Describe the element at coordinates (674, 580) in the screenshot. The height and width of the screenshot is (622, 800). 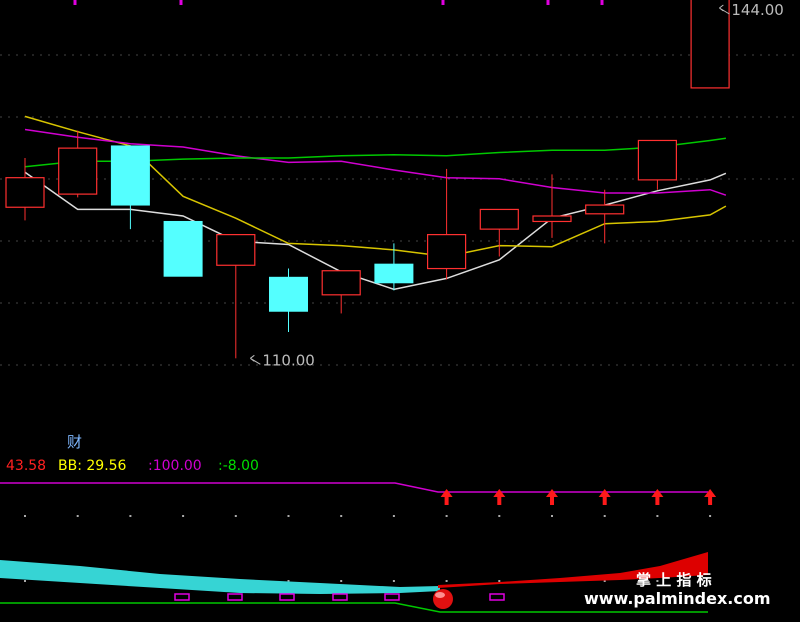
I see `watermark-chinese: 掌 上 指 标` at that location.